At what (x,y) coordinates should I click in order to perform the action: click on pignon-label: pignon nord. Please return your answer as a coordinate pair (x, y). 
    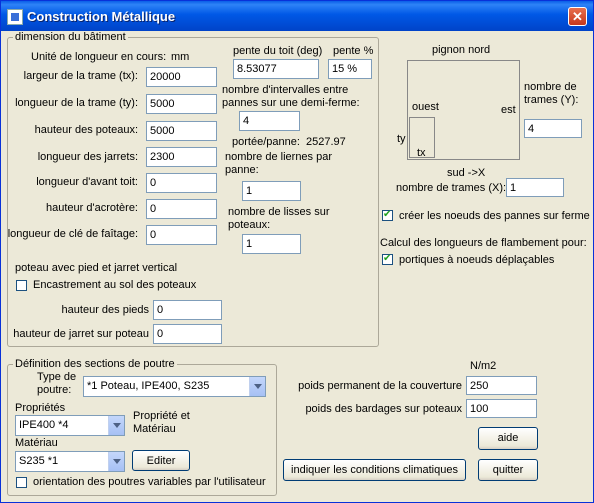
    Looking at the image, I should click on (461, 50).